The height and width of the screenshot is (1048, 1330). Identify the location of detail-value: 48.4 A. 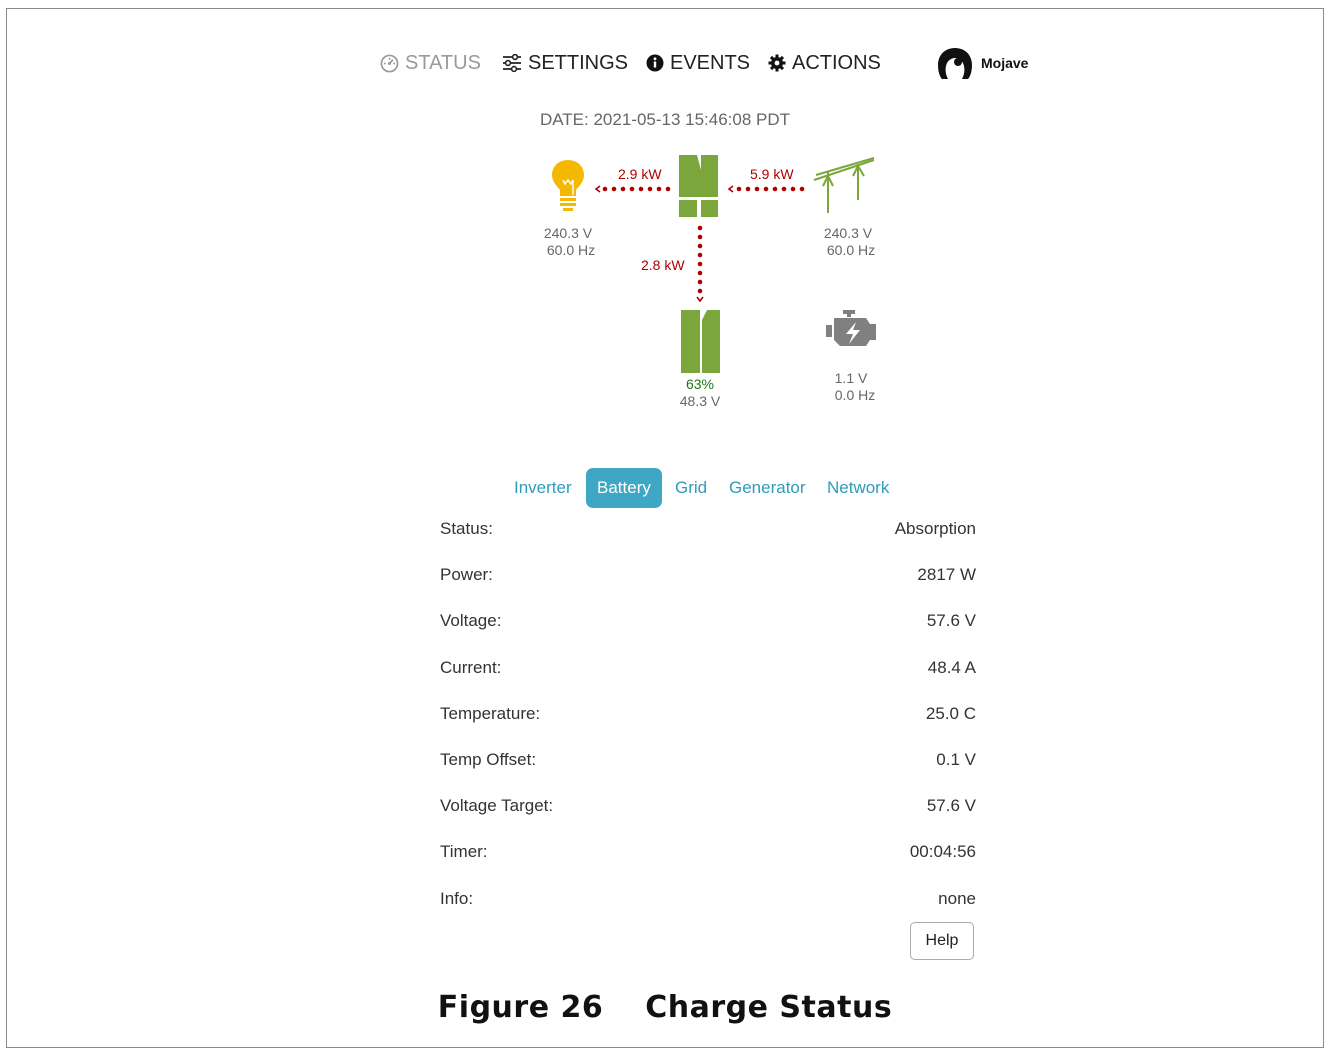
(951, 667).